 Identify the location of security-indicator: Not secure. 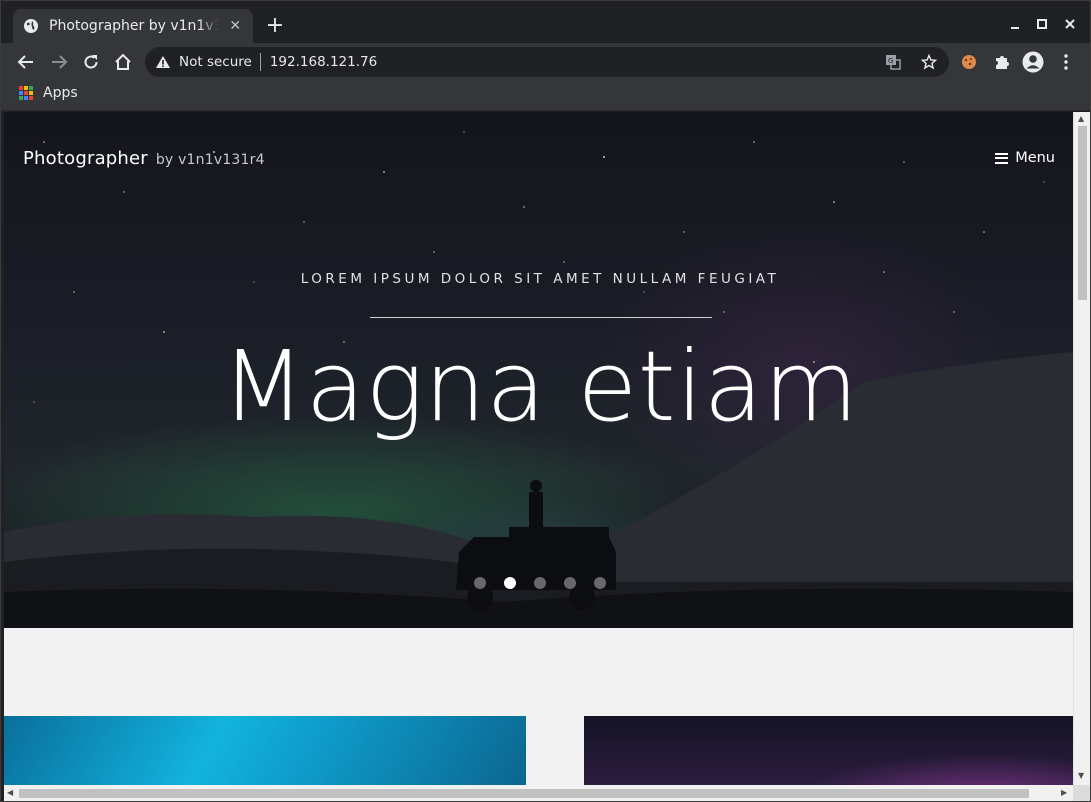
(203, 62).